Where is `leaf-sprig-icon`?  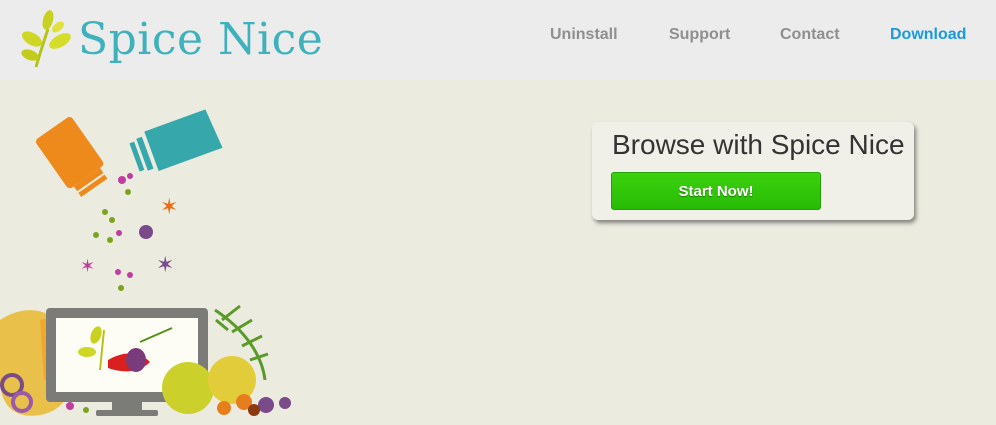
leaf-sprig-icon is located at coordinates (46, 39).